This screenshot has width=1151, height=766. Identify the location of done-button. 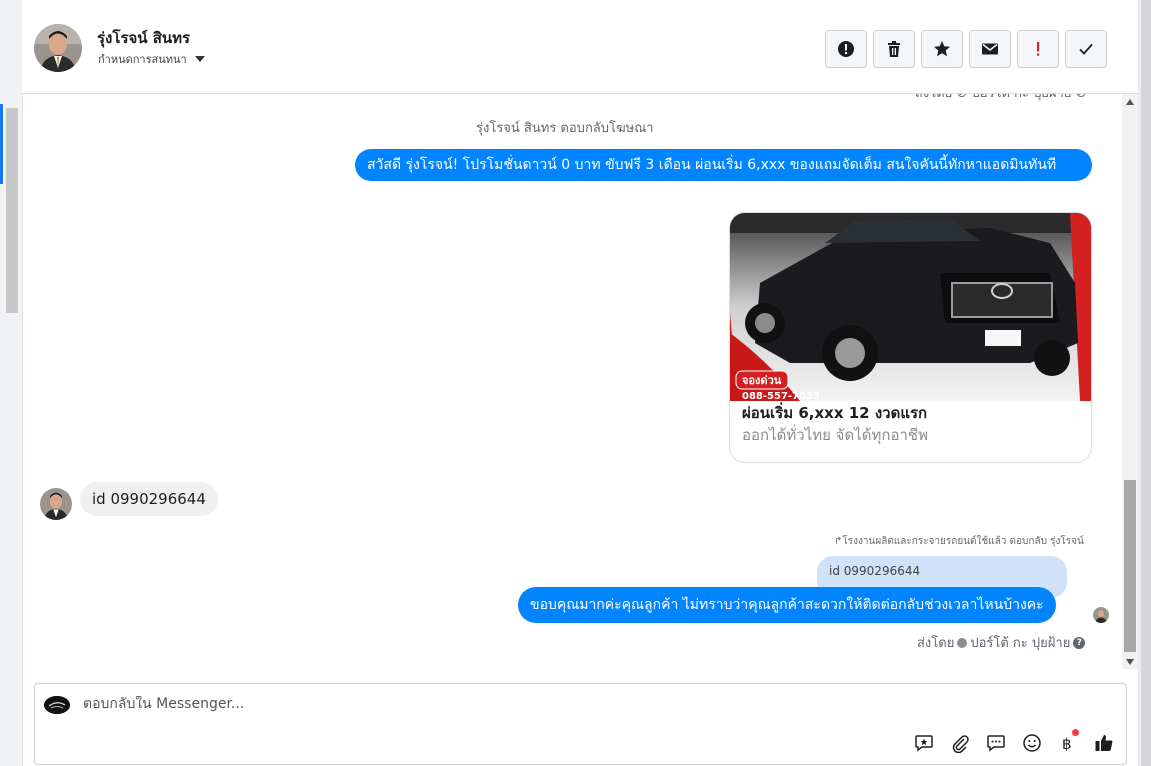
(1086, 49).